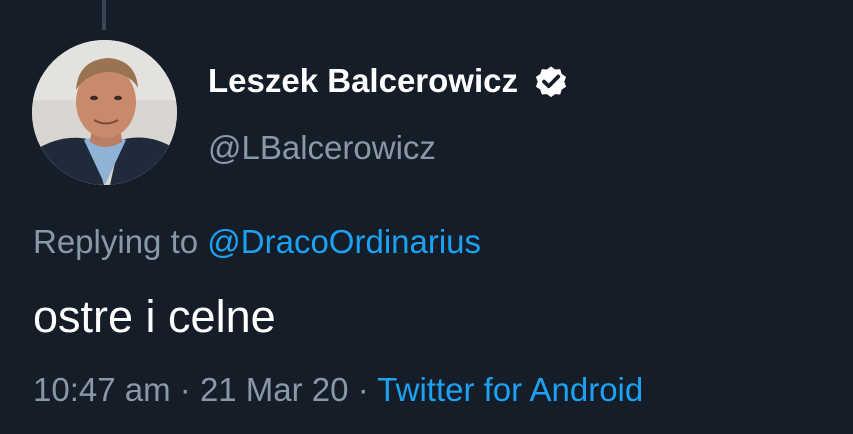 The image size is (853, 434). What do you see at coordinates (551, 81) in the screenshot?
I see `verified-badge-icon` at bounding box center [551, 81].